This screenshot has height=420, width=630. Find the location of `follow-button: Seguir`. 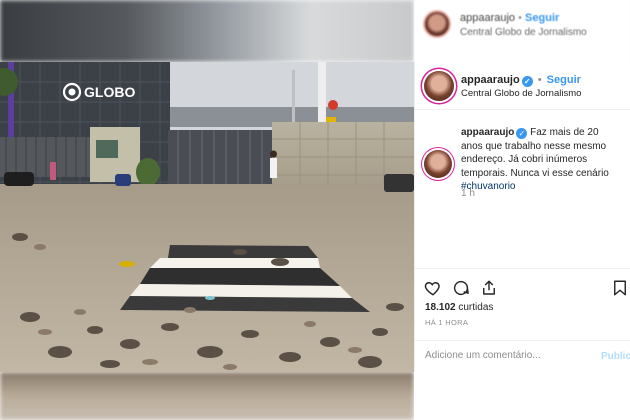

follow-button: Seguir is located at coordinates (564, 80).